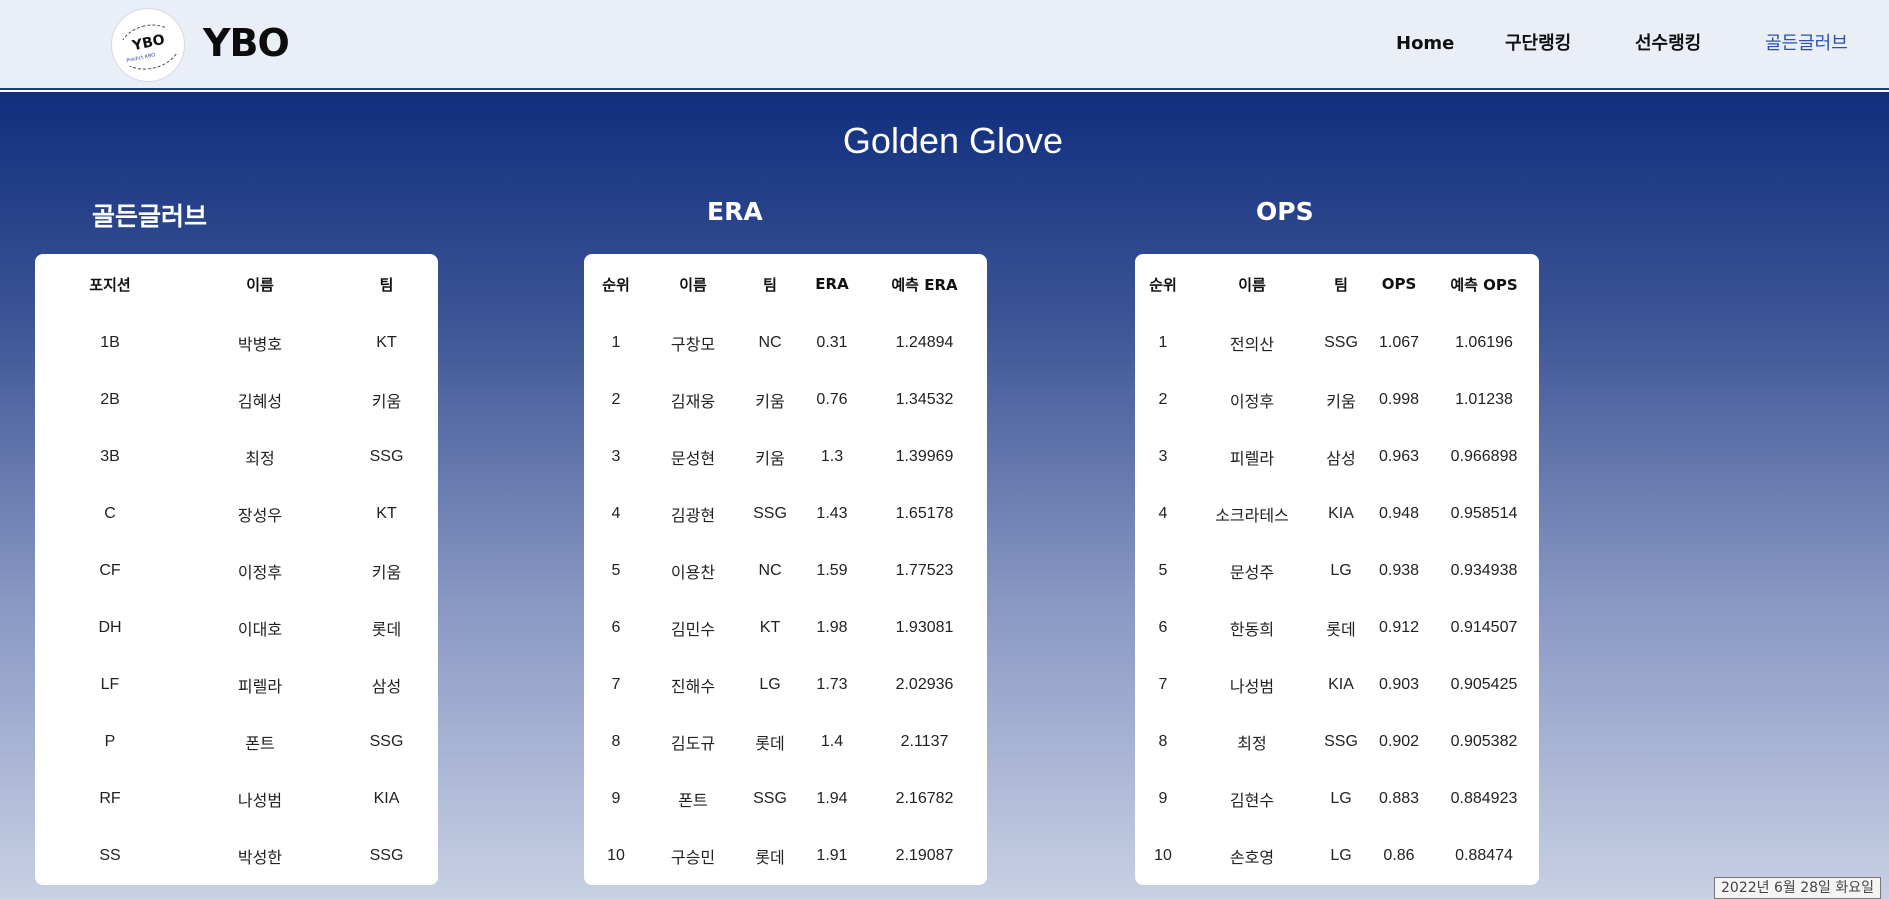  What do you see at coordinates (924, 513) in the screenshot?
I see `table-cell: 1.65178` at bounding box center [924, 513].